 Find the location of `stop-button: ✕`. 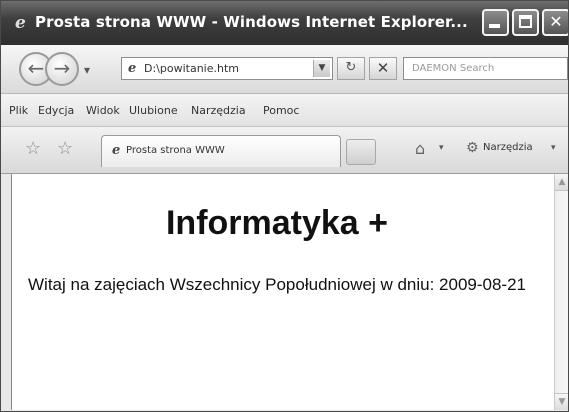

stop-button: ✕ is located at coordinates (383, 68).